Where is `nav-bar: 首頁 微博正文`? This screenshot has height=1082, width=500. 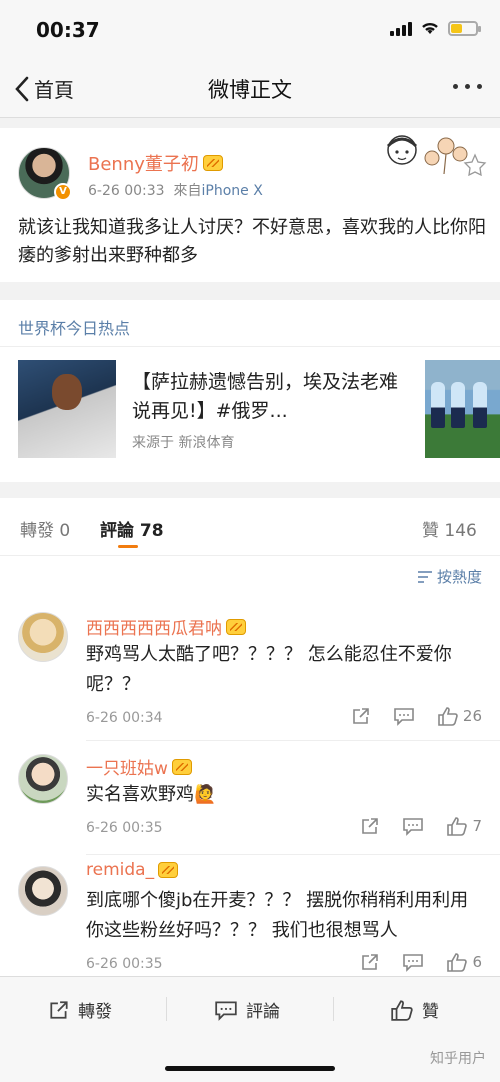 nav-bar: 首頁 微博正文 is located at coordinates (250, 89).